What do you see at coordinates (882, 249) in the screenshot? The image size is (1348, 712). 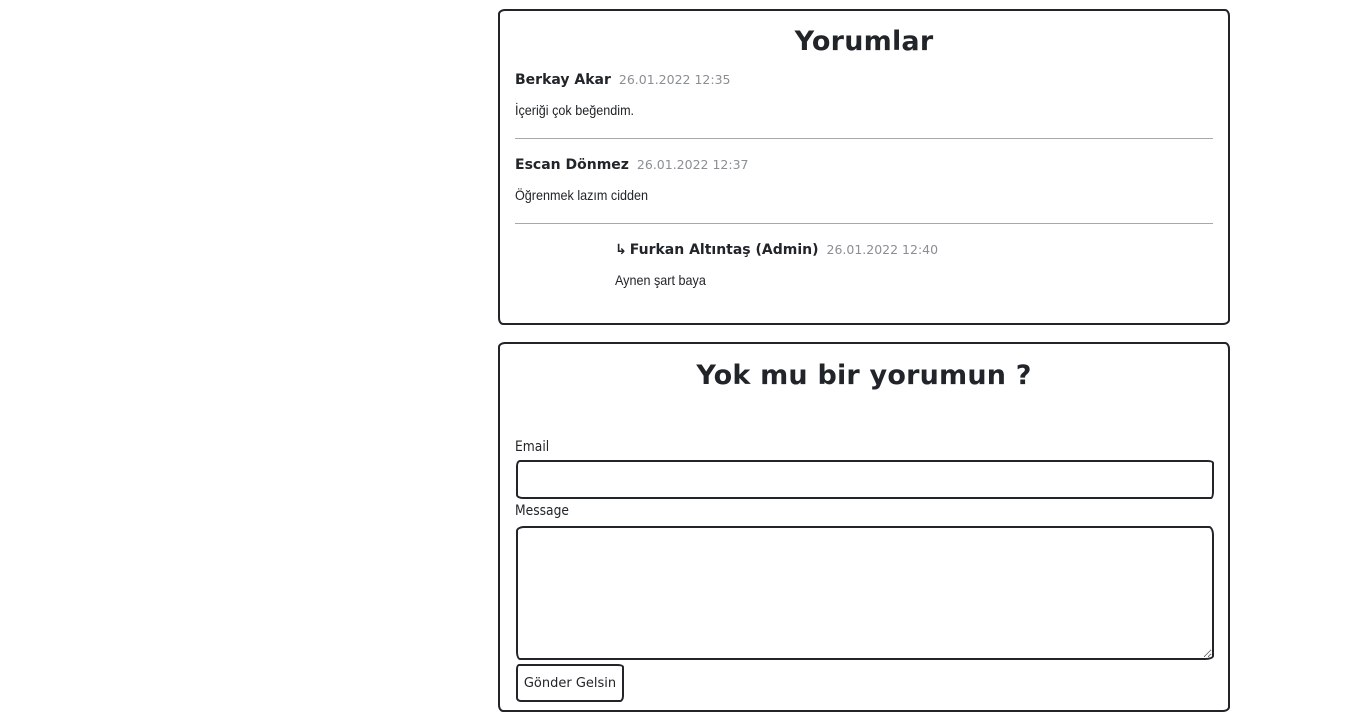 I see `comment-date: 26.01.2022 12:40` at bounding box center [882, 249].